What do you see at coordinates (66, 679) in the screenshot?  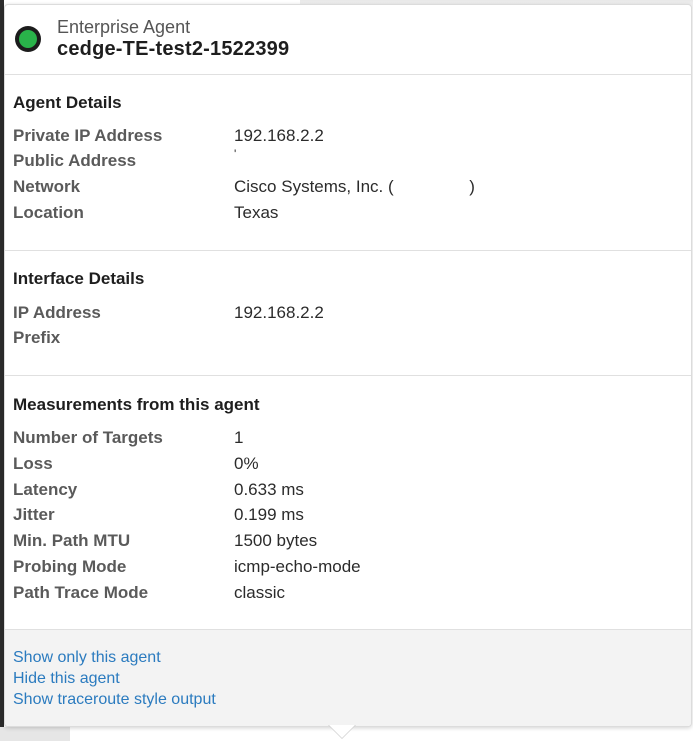 I see `hide-agent-link: Hide this agent` at bounding box center [66, 679].